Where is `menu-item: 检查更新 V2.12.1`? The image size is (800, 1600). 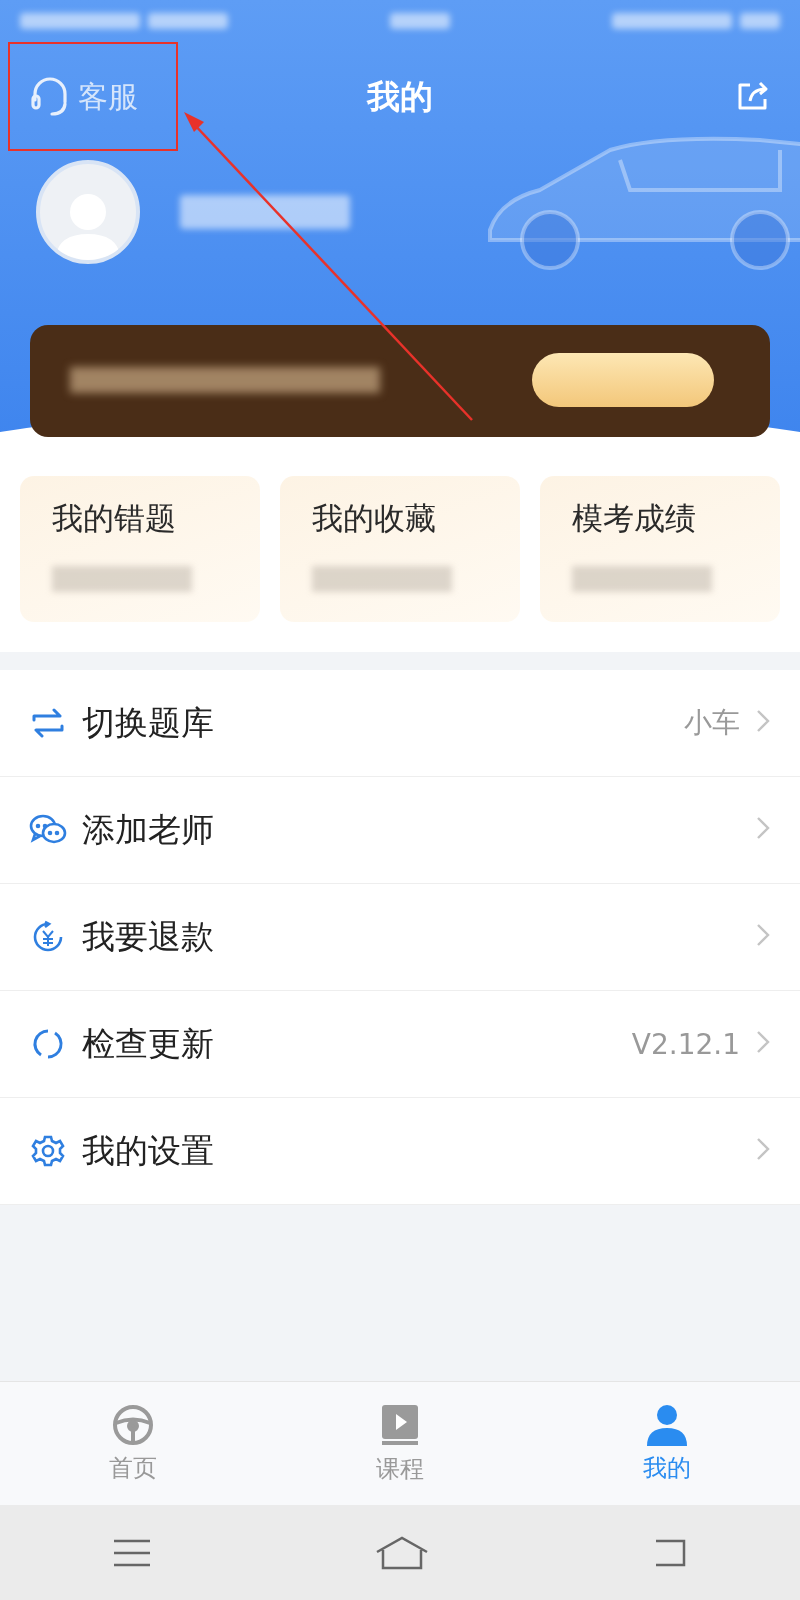 menu-item: 检查更新 V2.12.1 is located at coordinates (400, 1044).